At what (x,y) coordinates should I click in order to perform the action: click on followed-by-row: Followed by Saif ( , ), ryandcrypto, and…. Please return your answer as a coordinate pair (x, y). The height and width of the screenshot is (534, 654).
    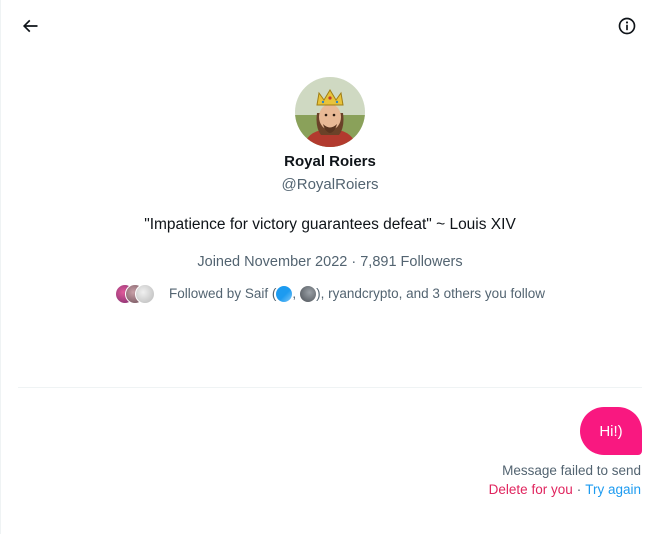
    Looking at the image, I should click on (330, 294).